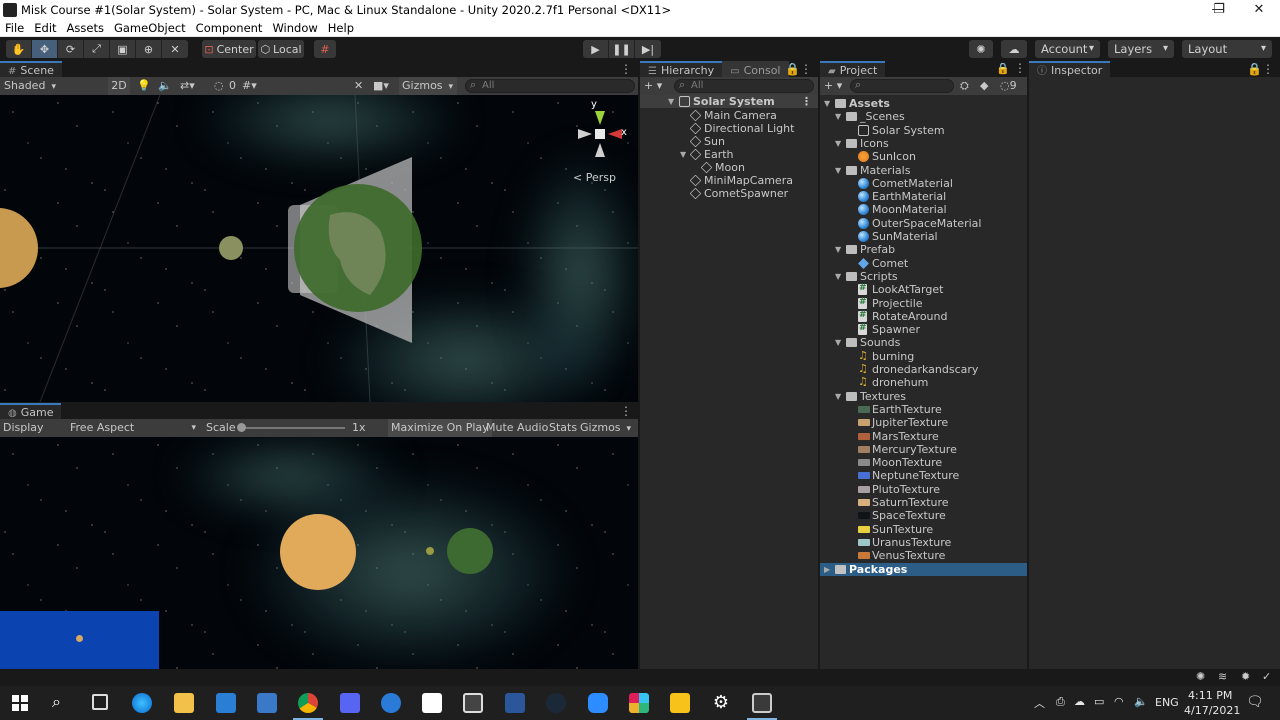  What do you see at coordinates (1099, 707) in the screenshot?
I see `battery-icon: ▭` at bounding box center [1099, 707].